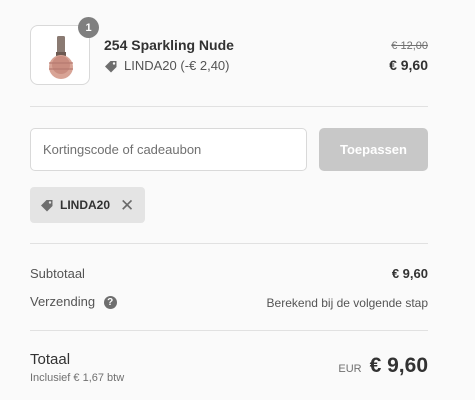  What do you see at coordinates (409, 46) in the screenshot?
I see `original-price: € 12,00` at bounding box center [409, 46].